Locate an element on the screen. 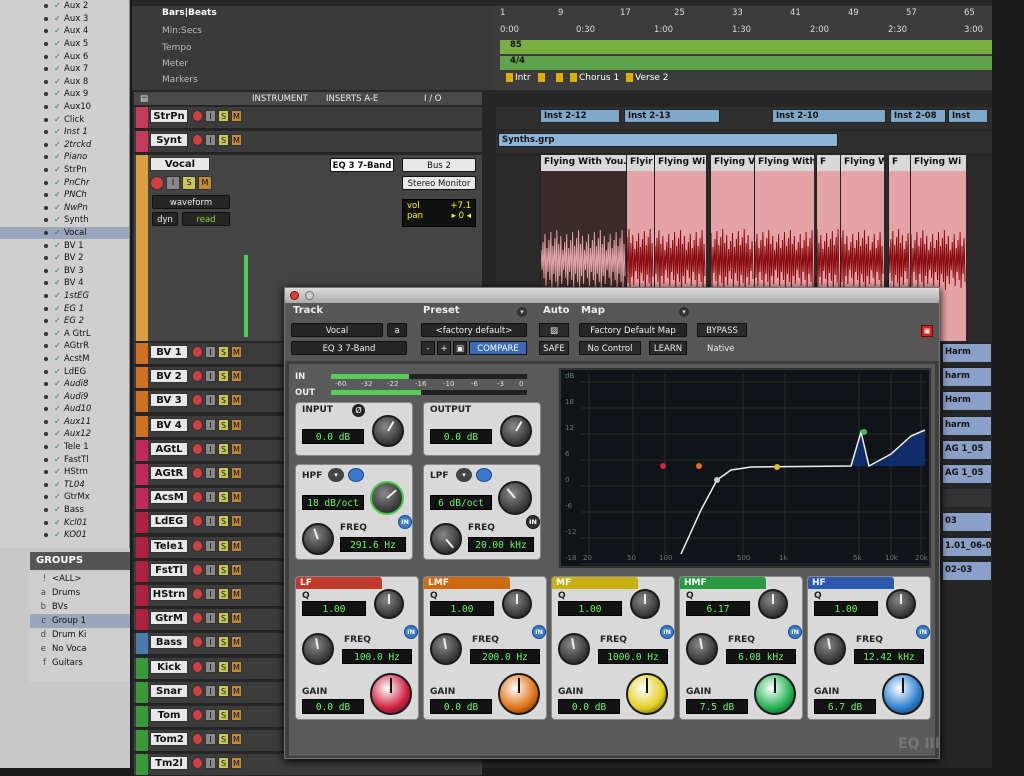 This screenshot has height=776, width=1024. tracklist-item: ✓ GtrMx is located at coordinates (64, 497).